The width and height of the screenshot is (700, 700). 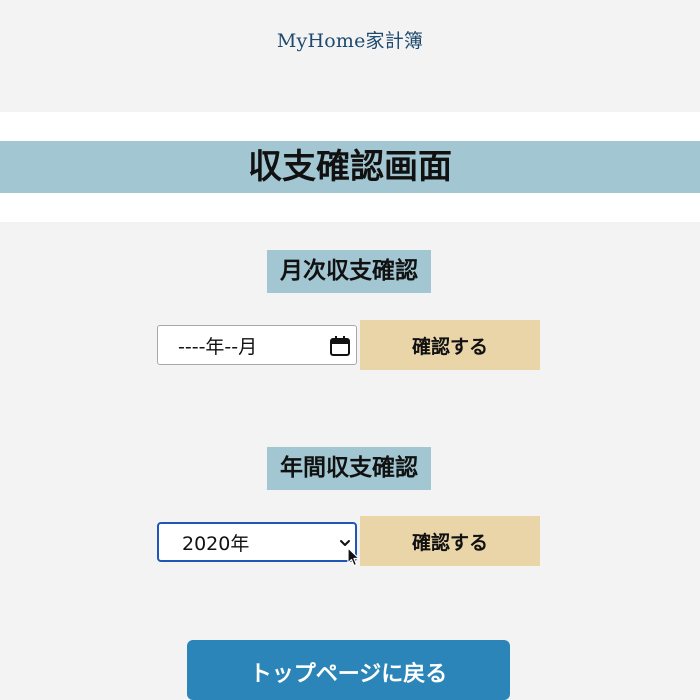 What do you see at coordinates (348, 670) in the screenshot?
I see `back-to-top-button: トップページに戻る` at bounding box center [348, 670].